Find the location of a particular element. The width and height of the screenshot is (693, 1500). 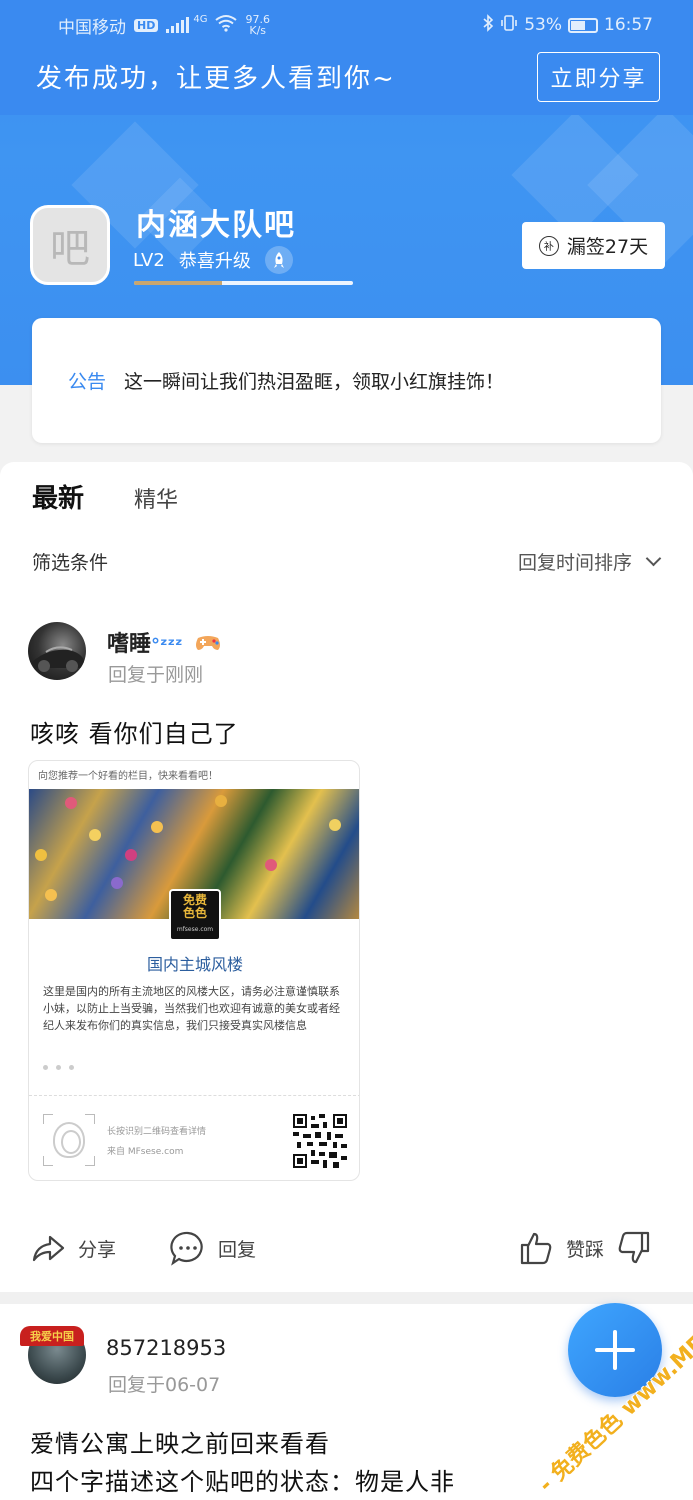

hd-badge: HD is located at coordinates (146, 25).